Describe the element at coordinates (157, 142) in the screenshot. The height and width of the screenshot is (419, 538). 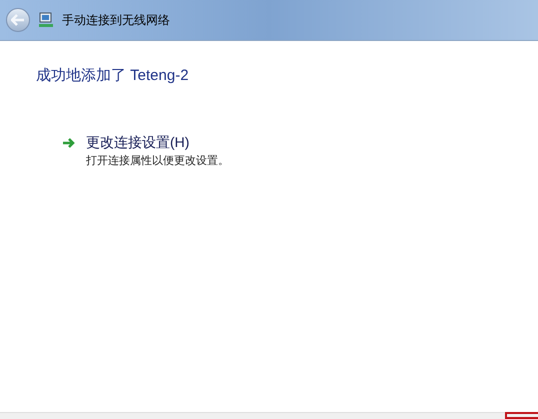
I see `command-link: 更改连接设置(H)` at that location.